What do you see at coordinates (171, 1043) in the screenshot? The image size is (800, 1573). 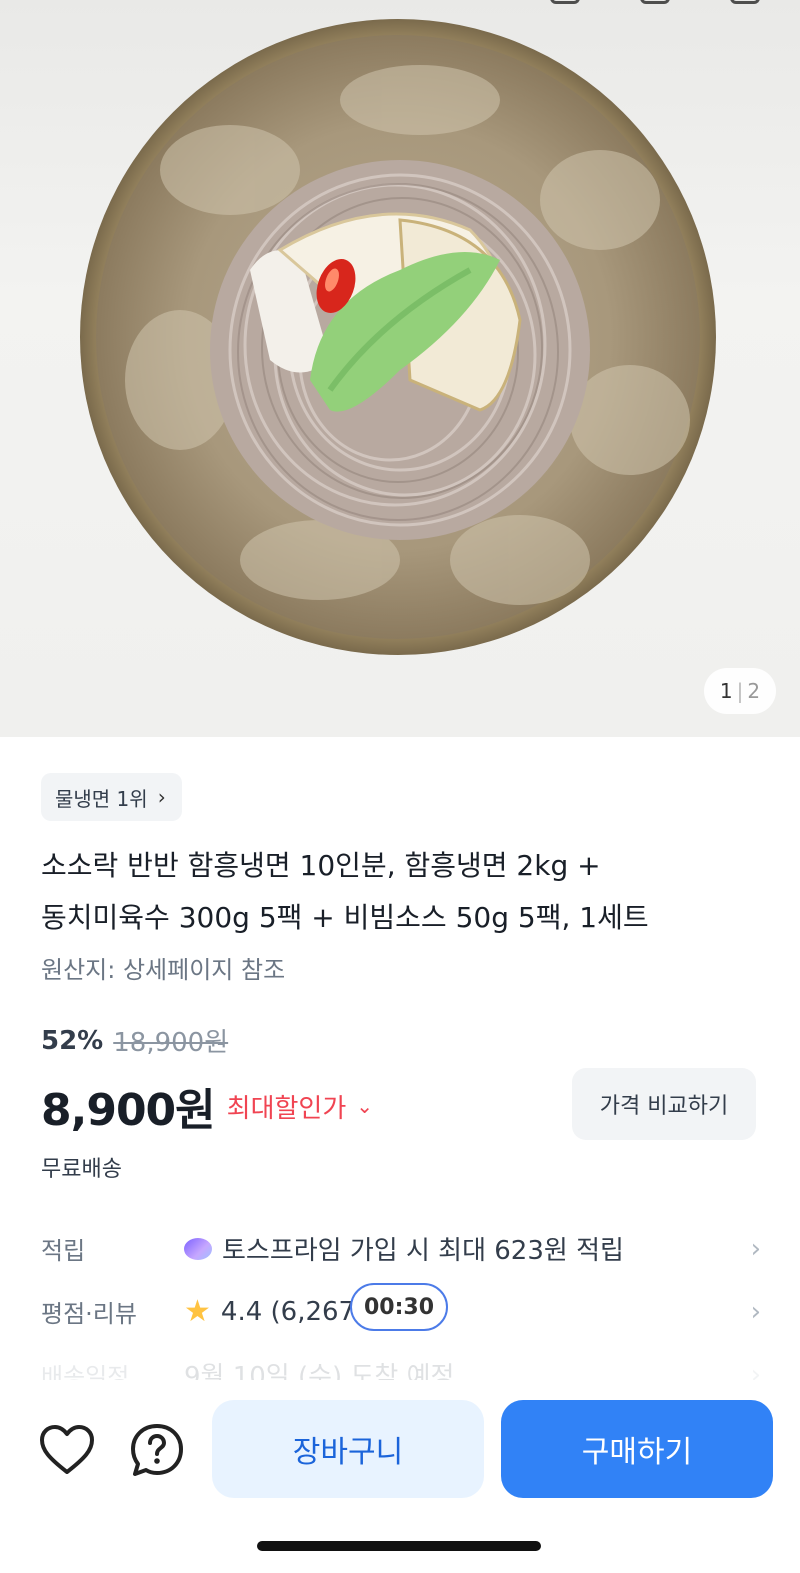 I see `original-price: 18,900원` at bounding box center [171, 1043].